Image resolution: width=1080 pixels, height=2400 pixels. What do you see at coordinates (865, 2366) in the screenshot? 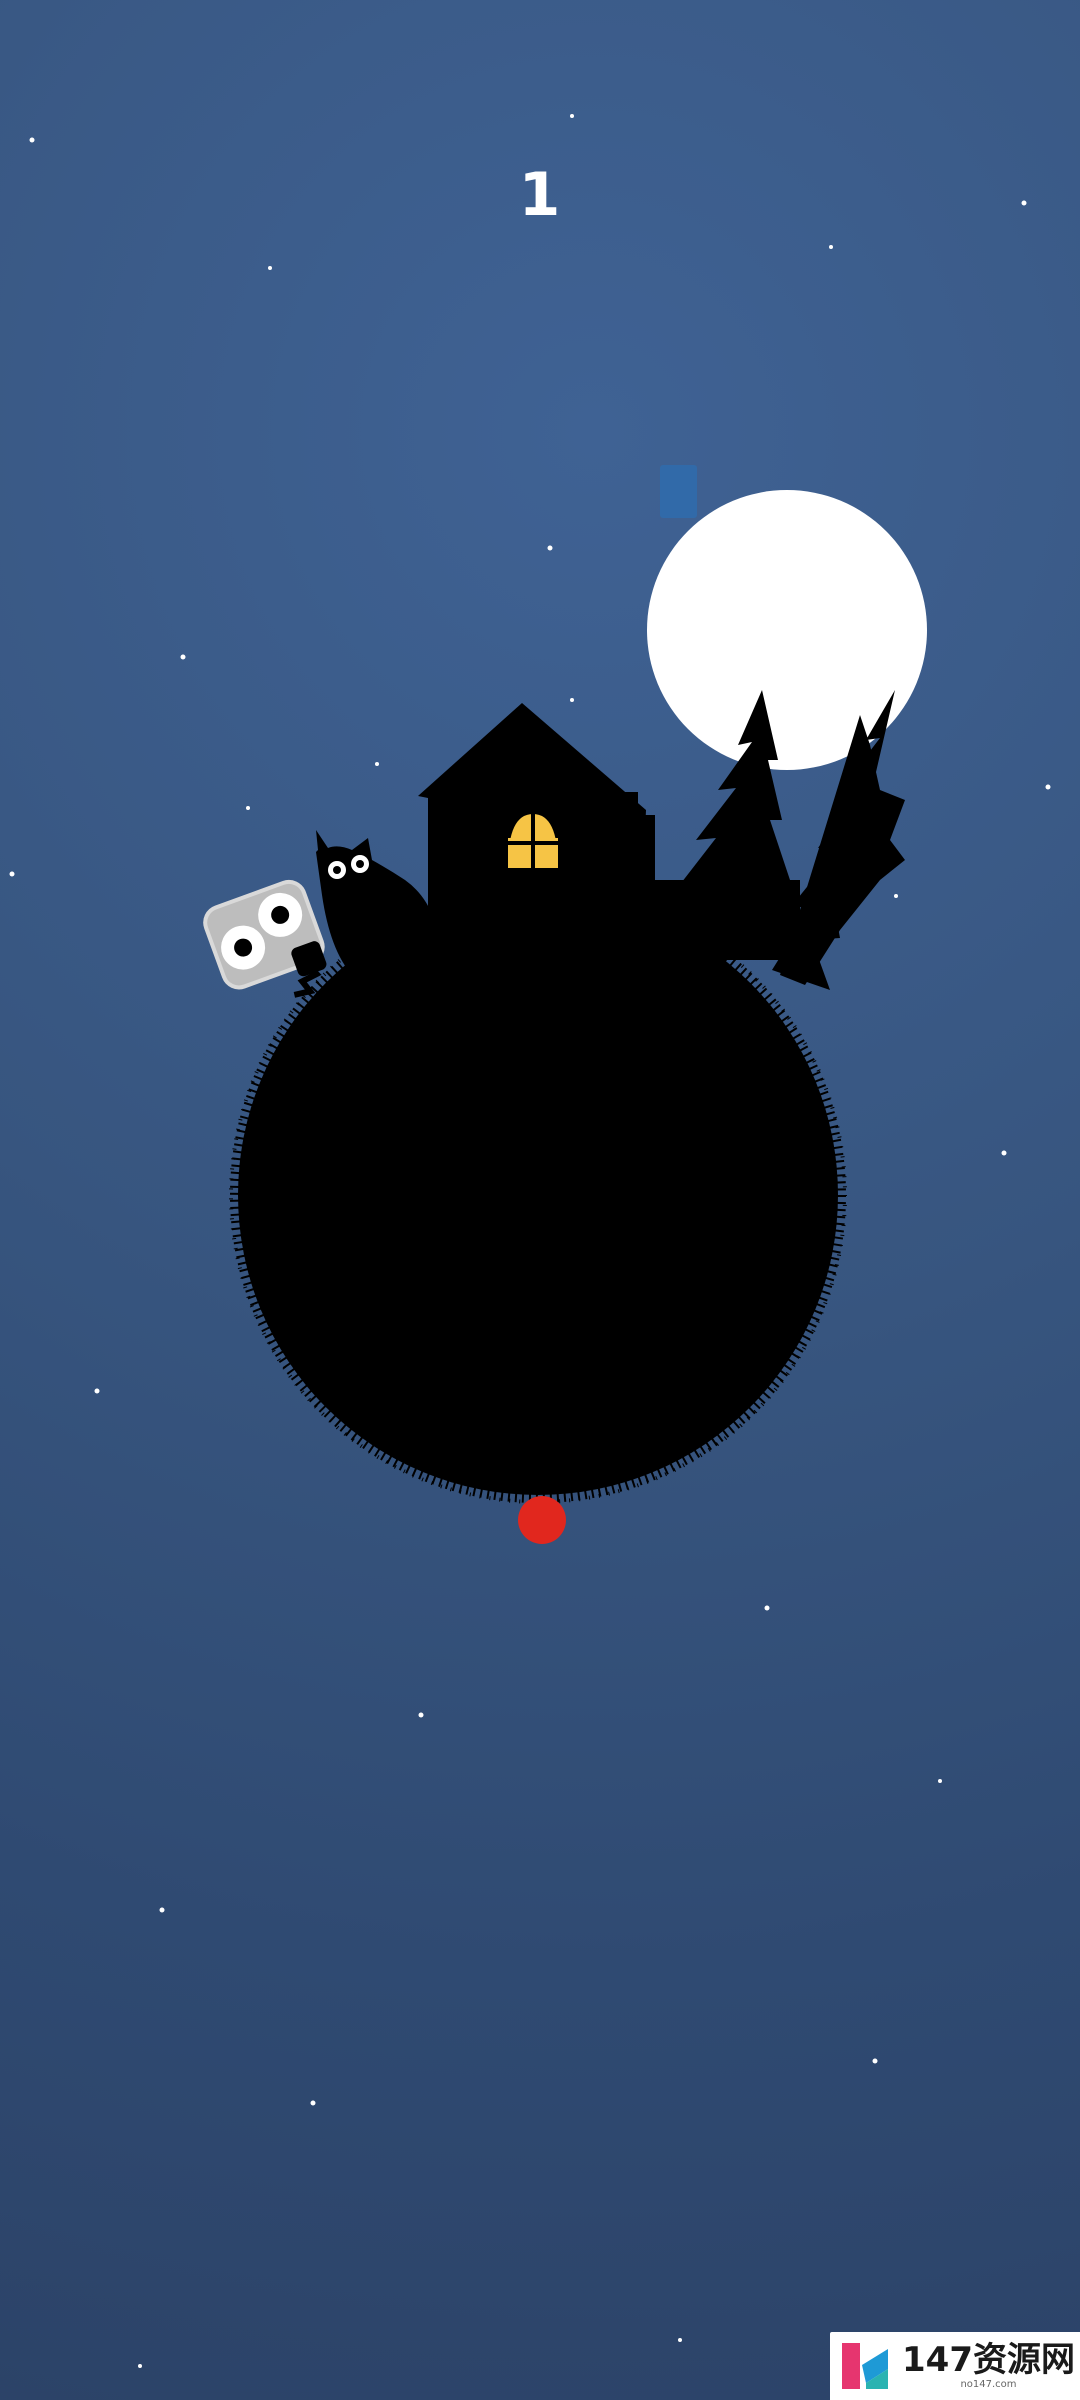
I see `watermark-logo-icon` at bounding box center [865, 2366].